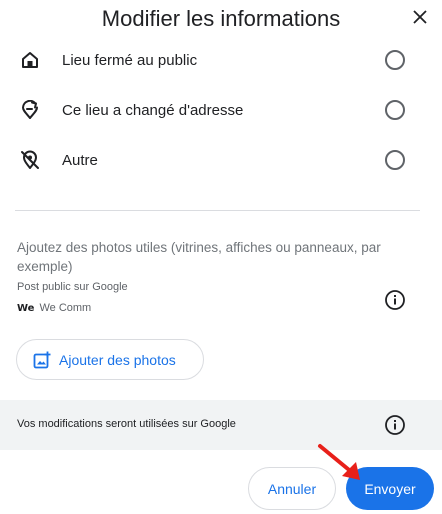  I want to click on location-off-icon, so click(30, 160).